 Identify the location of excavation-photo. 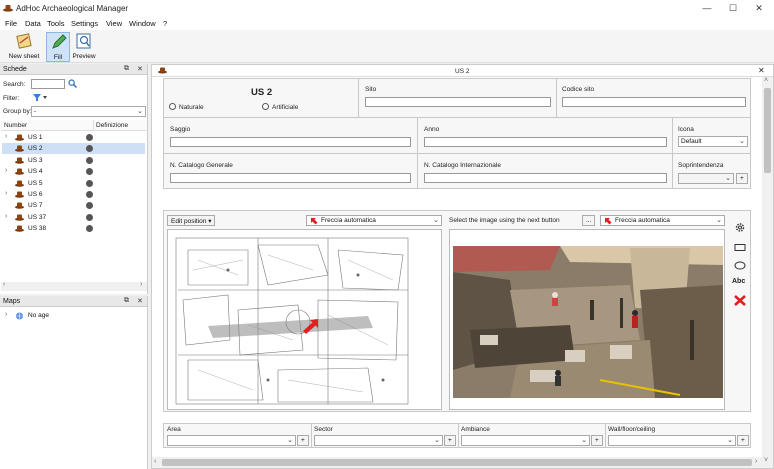
(587, 319).